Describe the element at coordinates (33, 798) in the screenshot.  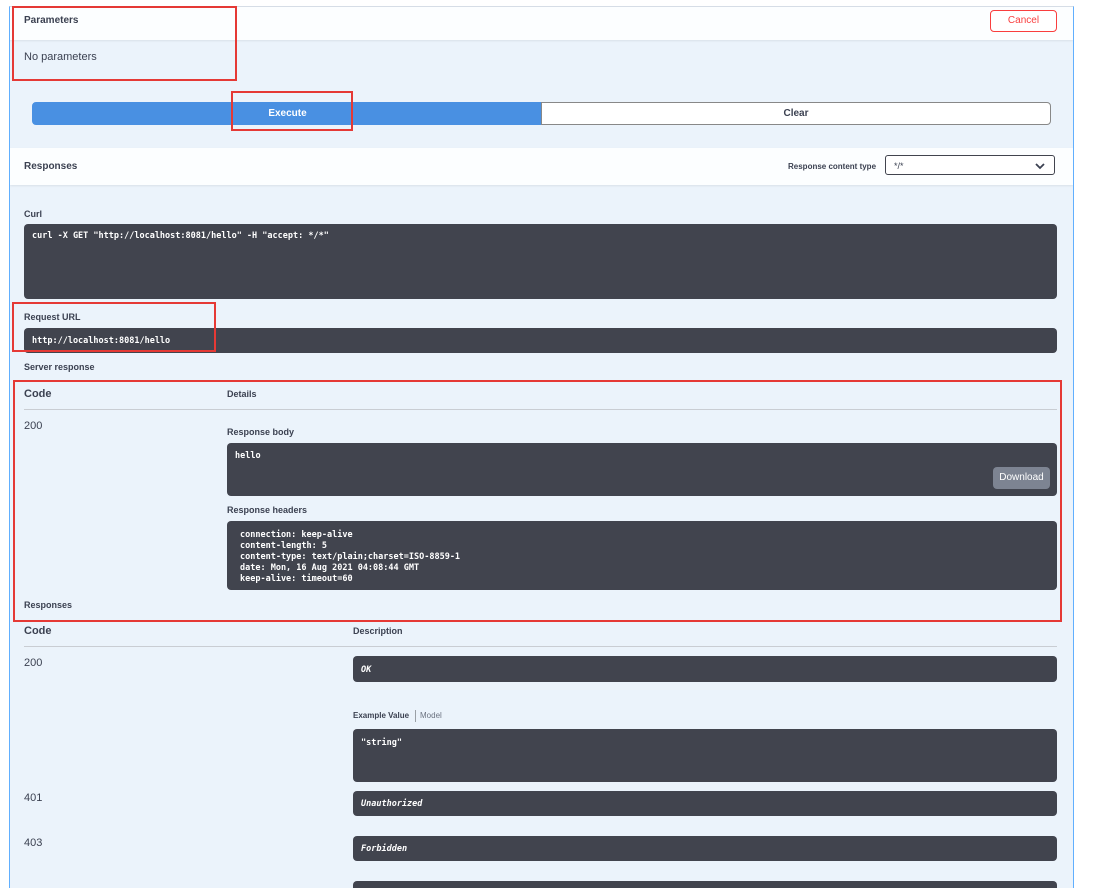
I see `response-code-401: 401` at that location.